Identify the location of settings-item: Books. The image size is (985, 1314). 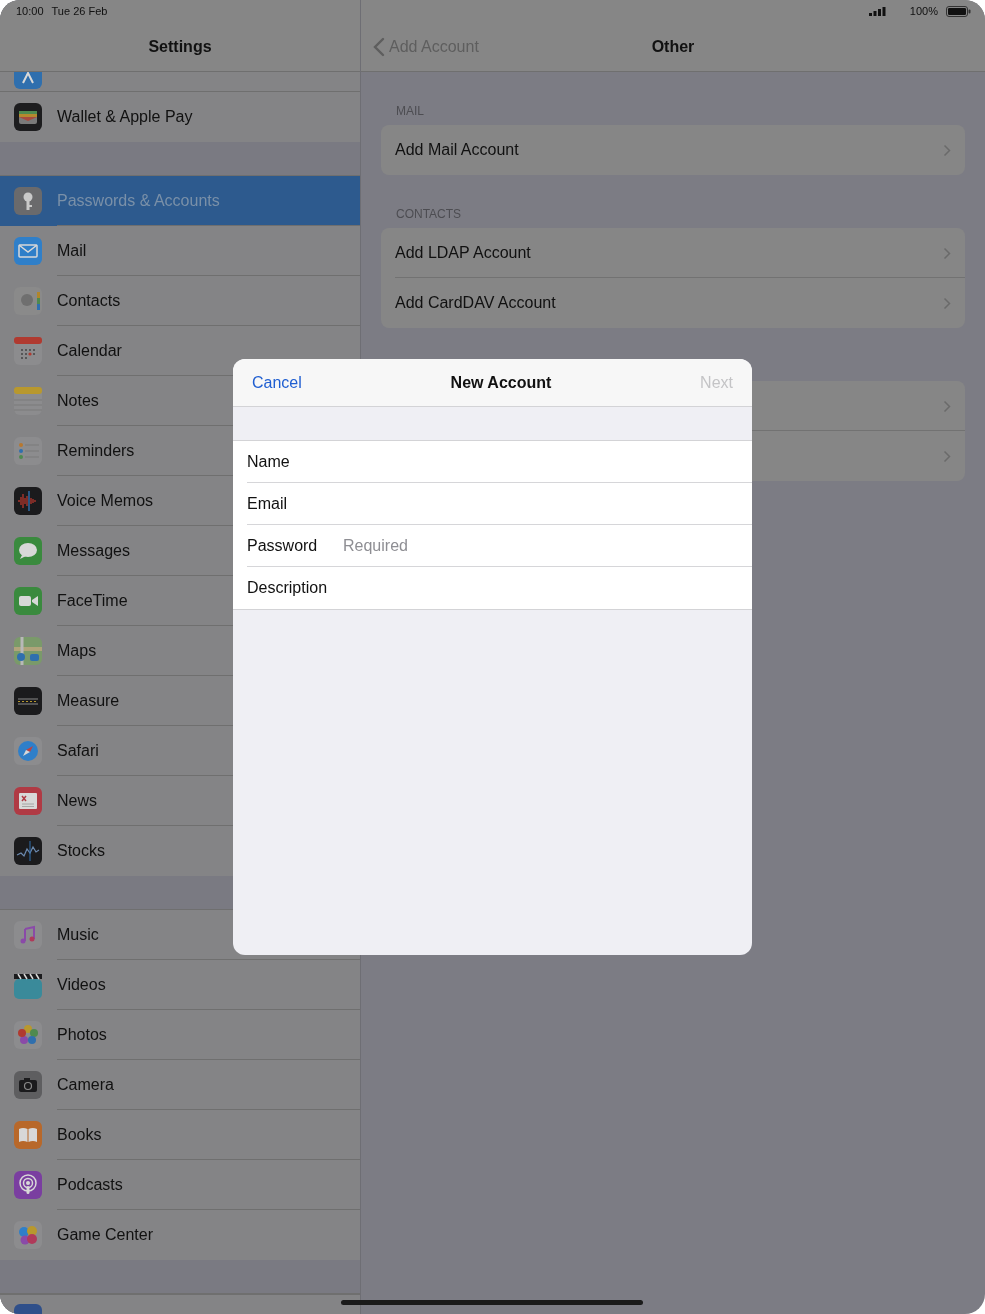
(180, 1135).